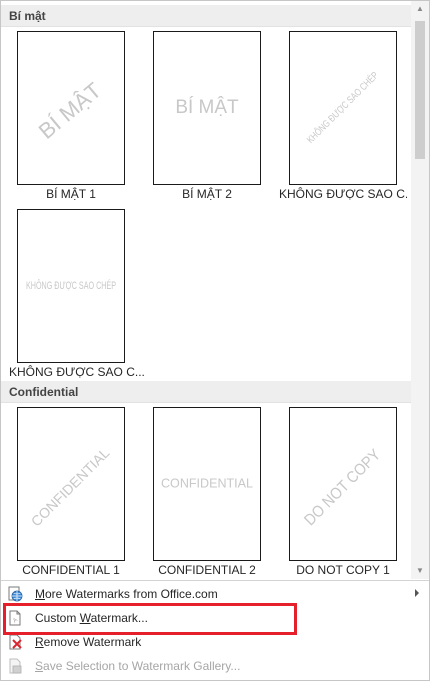 The height and width of the screenshot is (681, 430). What do you see at coordinates (207, 570) in the screenshot?
I see `thumb-label: CONFIDENTIAL 2` at bounding box center [207, 570].